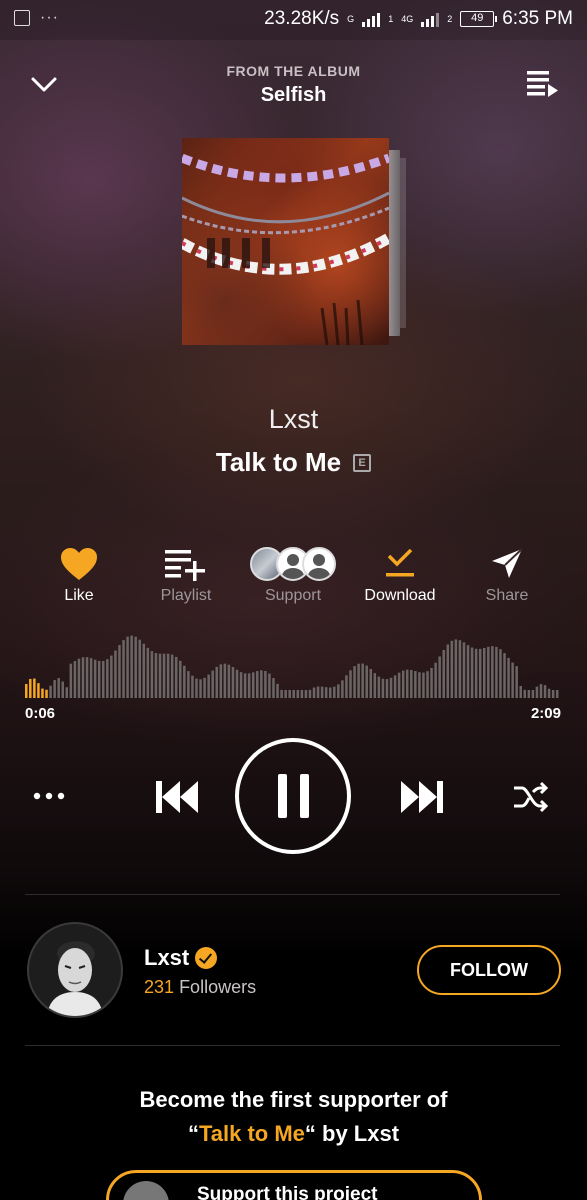 The width and height of the screenshot is (587, 1200). What do you see at coordinates (218, 987) in the screenshot?
I see `followers-label: Followers` at bounding box center [218, 987].